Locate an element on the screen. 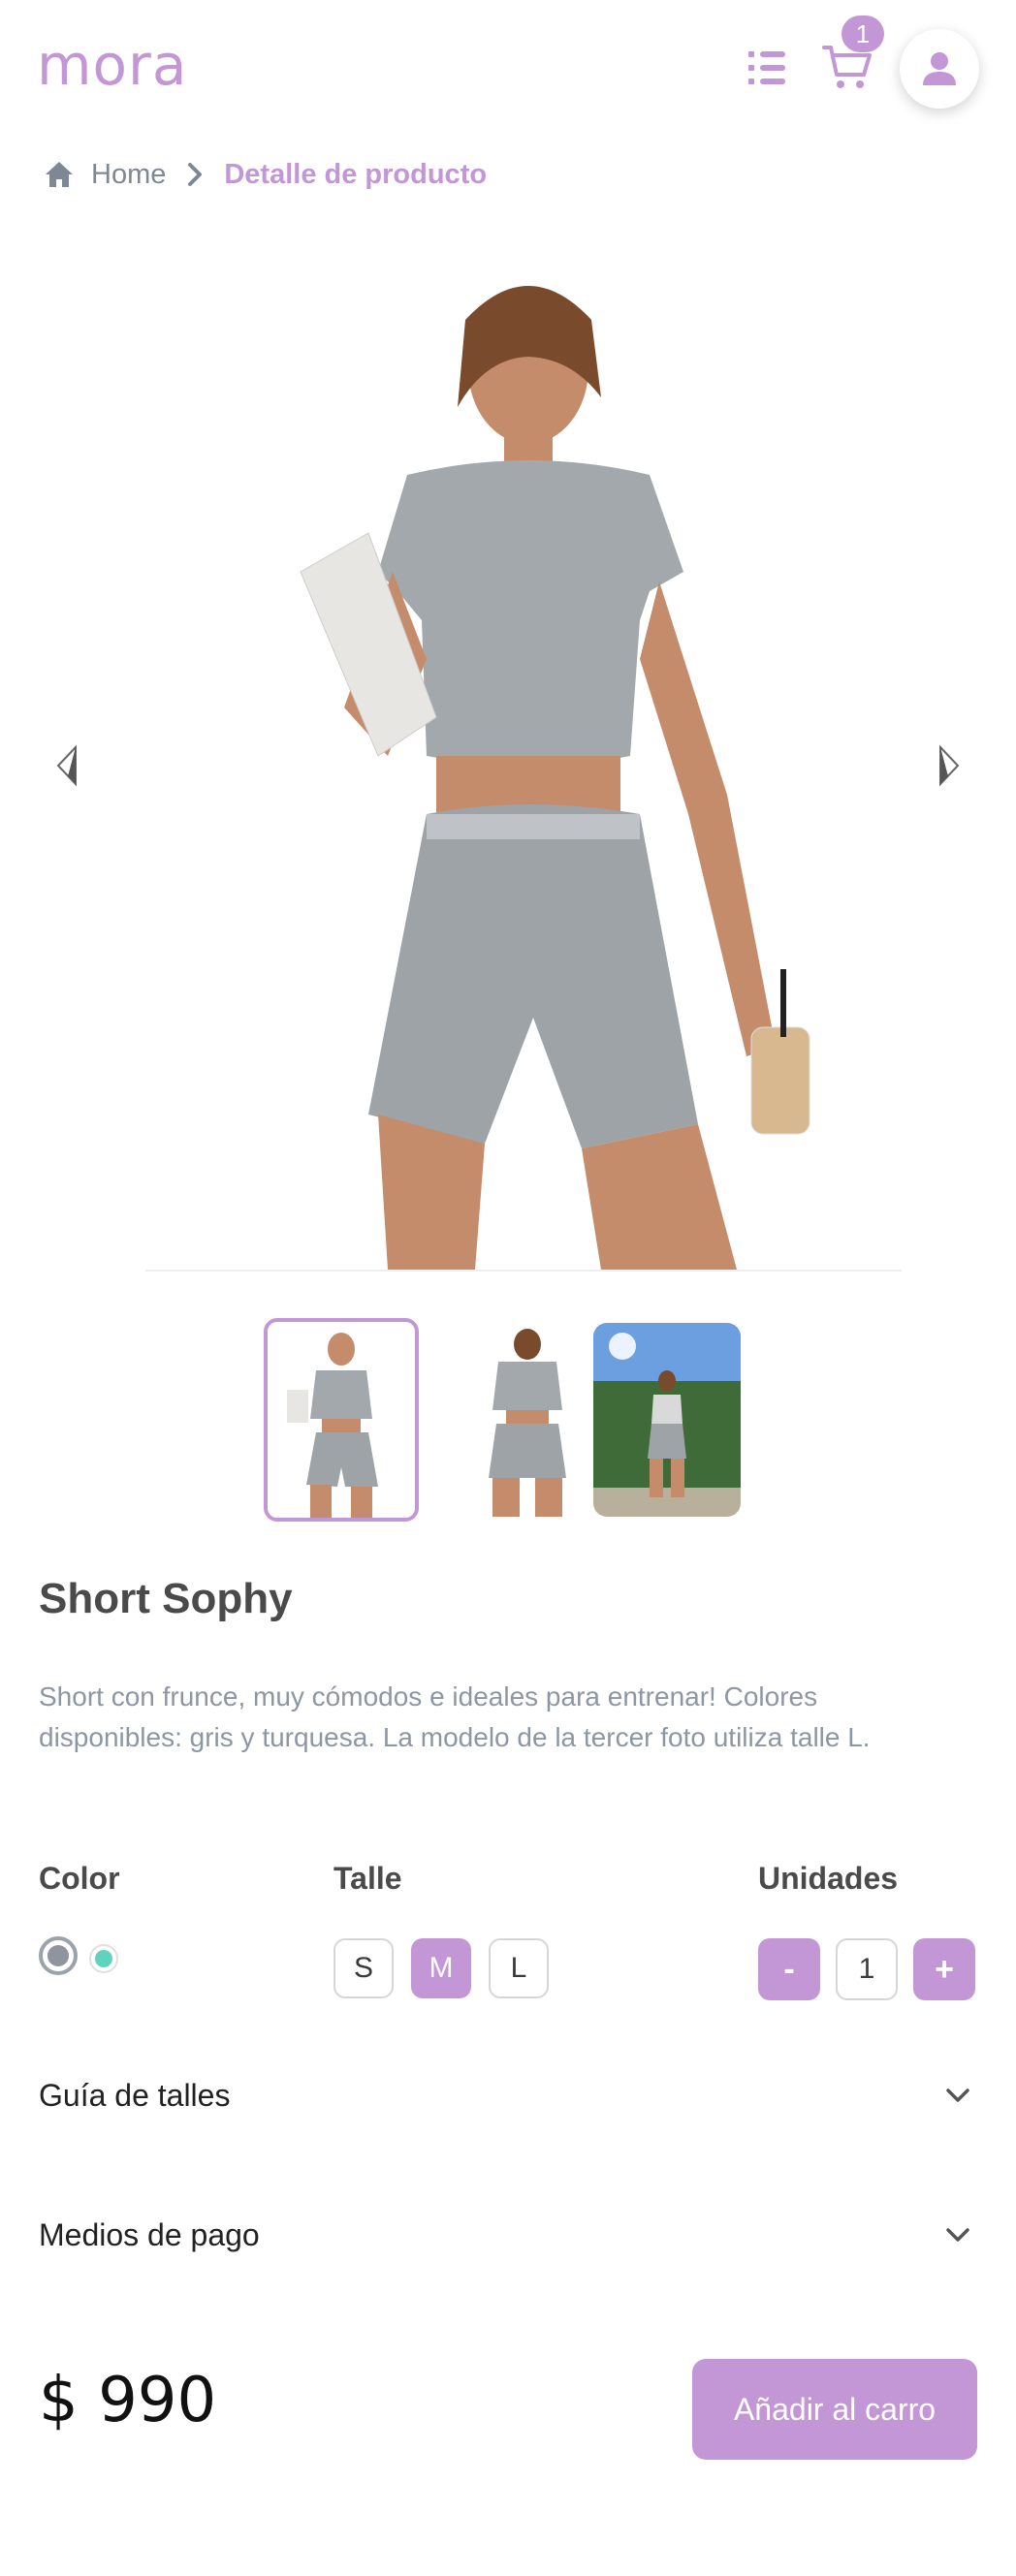 Image resolution: width=1016 pixels, height=2576 pixels. chevron-right-icon is located at coordinates (195, 174).